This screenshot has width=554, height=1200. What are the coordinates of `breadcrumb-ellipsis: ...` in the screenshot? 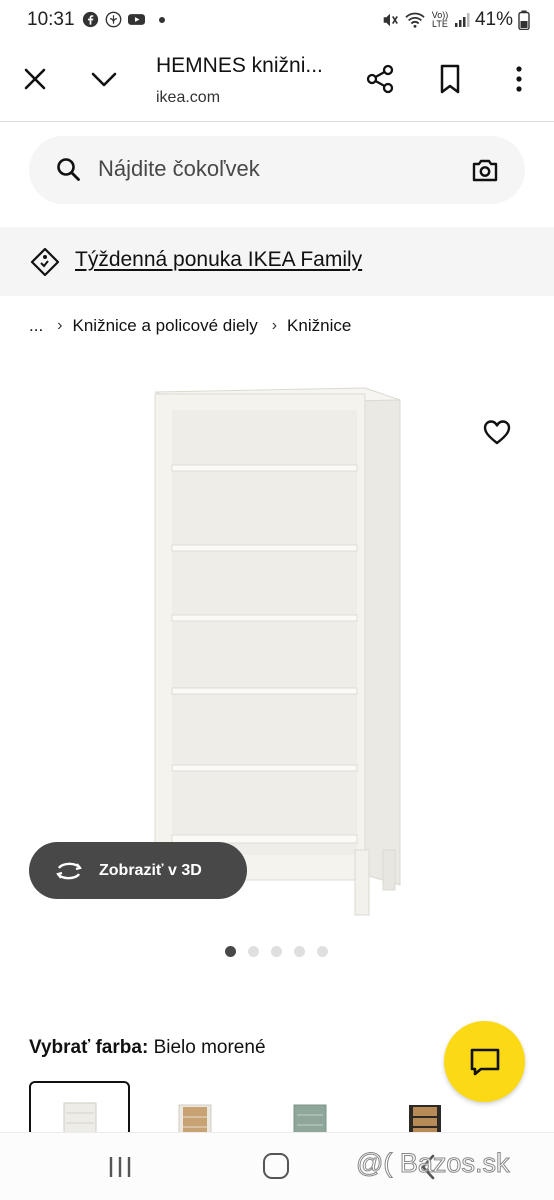 It's located at (36, 326).